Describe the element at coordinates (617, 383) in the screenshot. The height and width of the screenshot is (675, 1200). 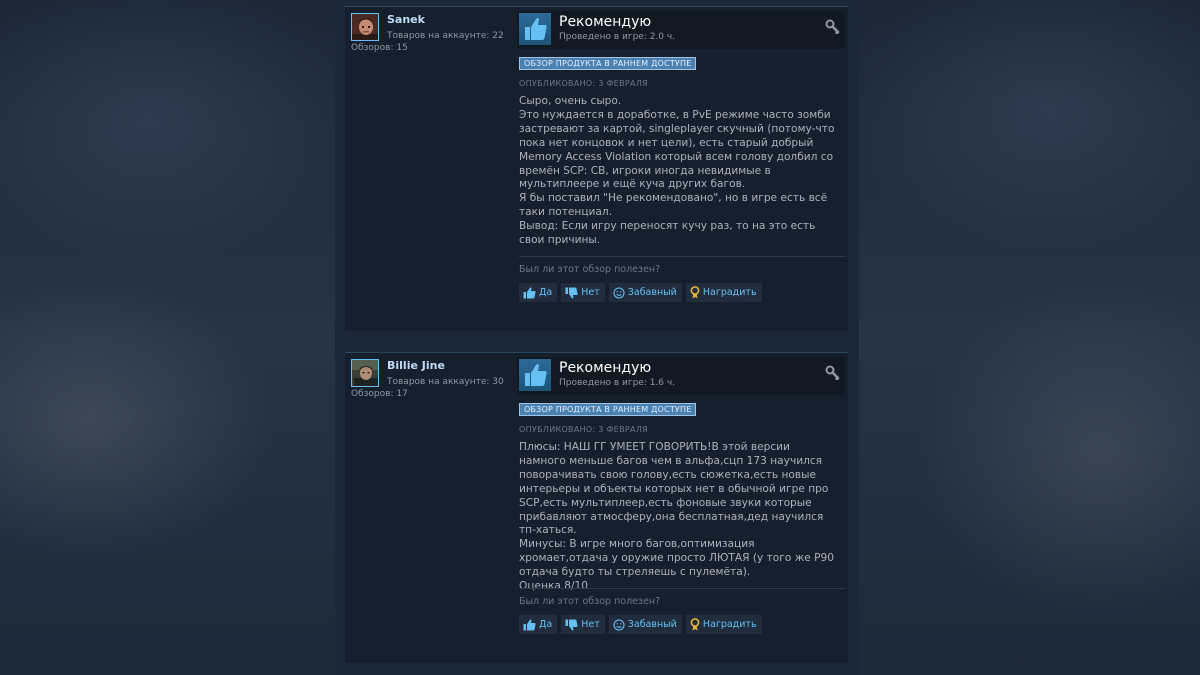
I see `hours-played: Проведено в игре: 1.6 ч.` at that location.